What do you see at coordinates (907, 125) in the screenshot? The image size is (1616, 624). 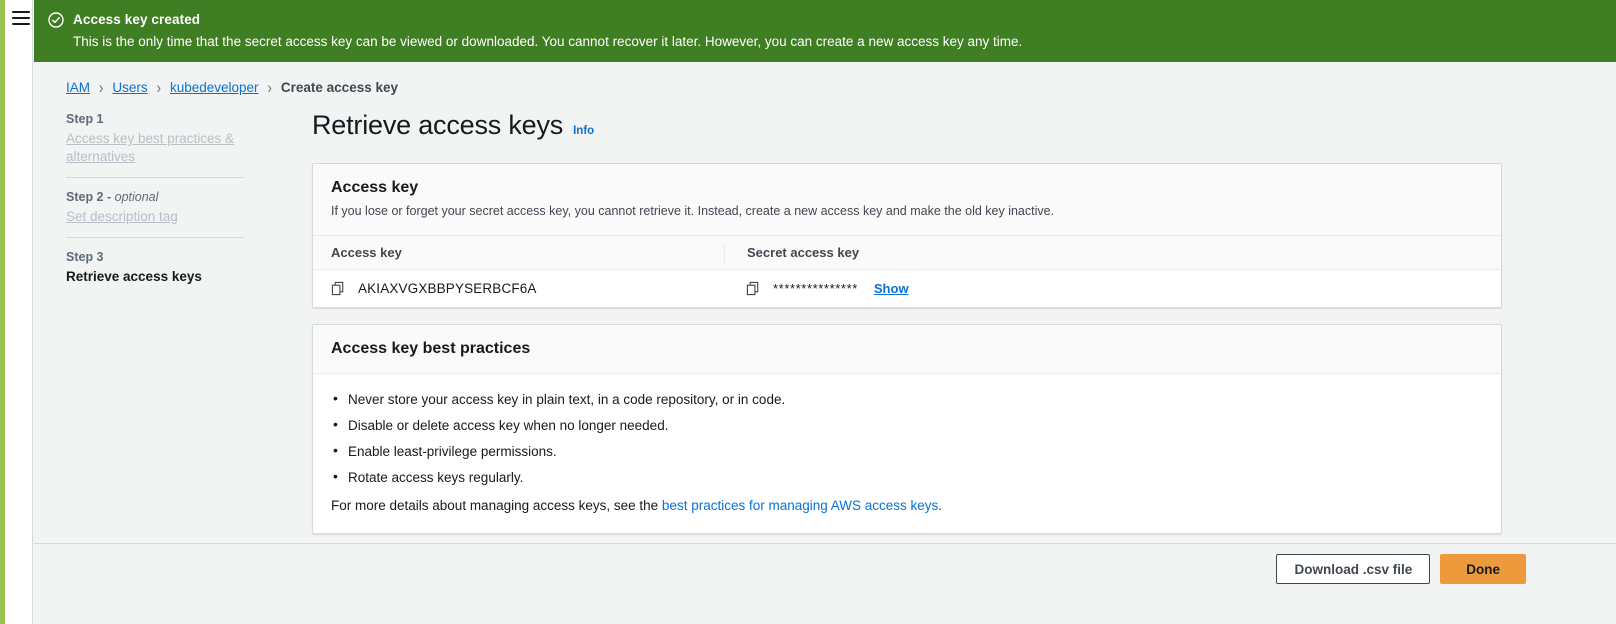 I see `page-title-row: Retrieve access keys Info` at bounding box center [907, 125].